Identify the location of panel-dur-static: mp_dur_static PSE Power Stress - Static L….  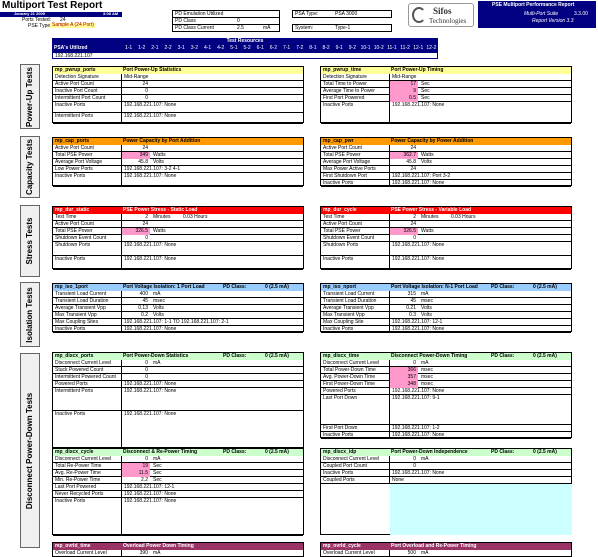
(178, 238).